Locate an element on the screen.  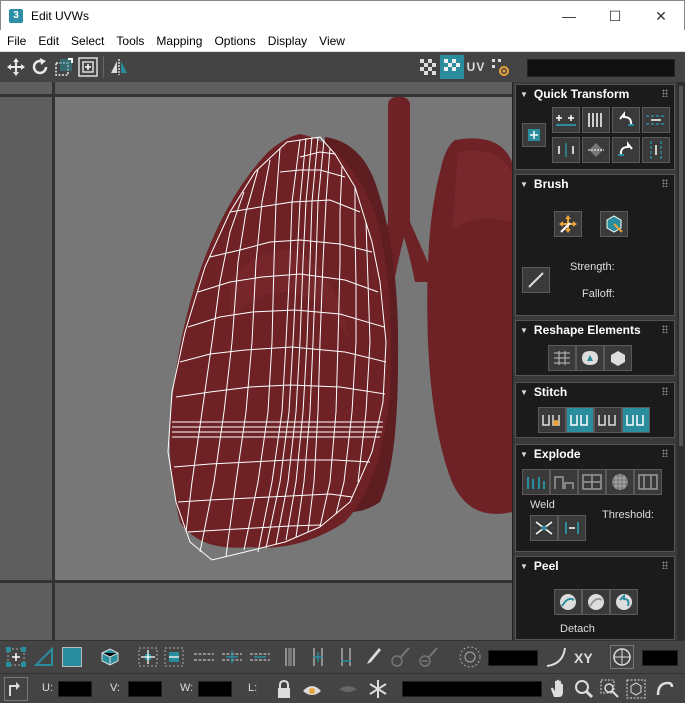
texture-map-icon is located at coordinates (452, 67).